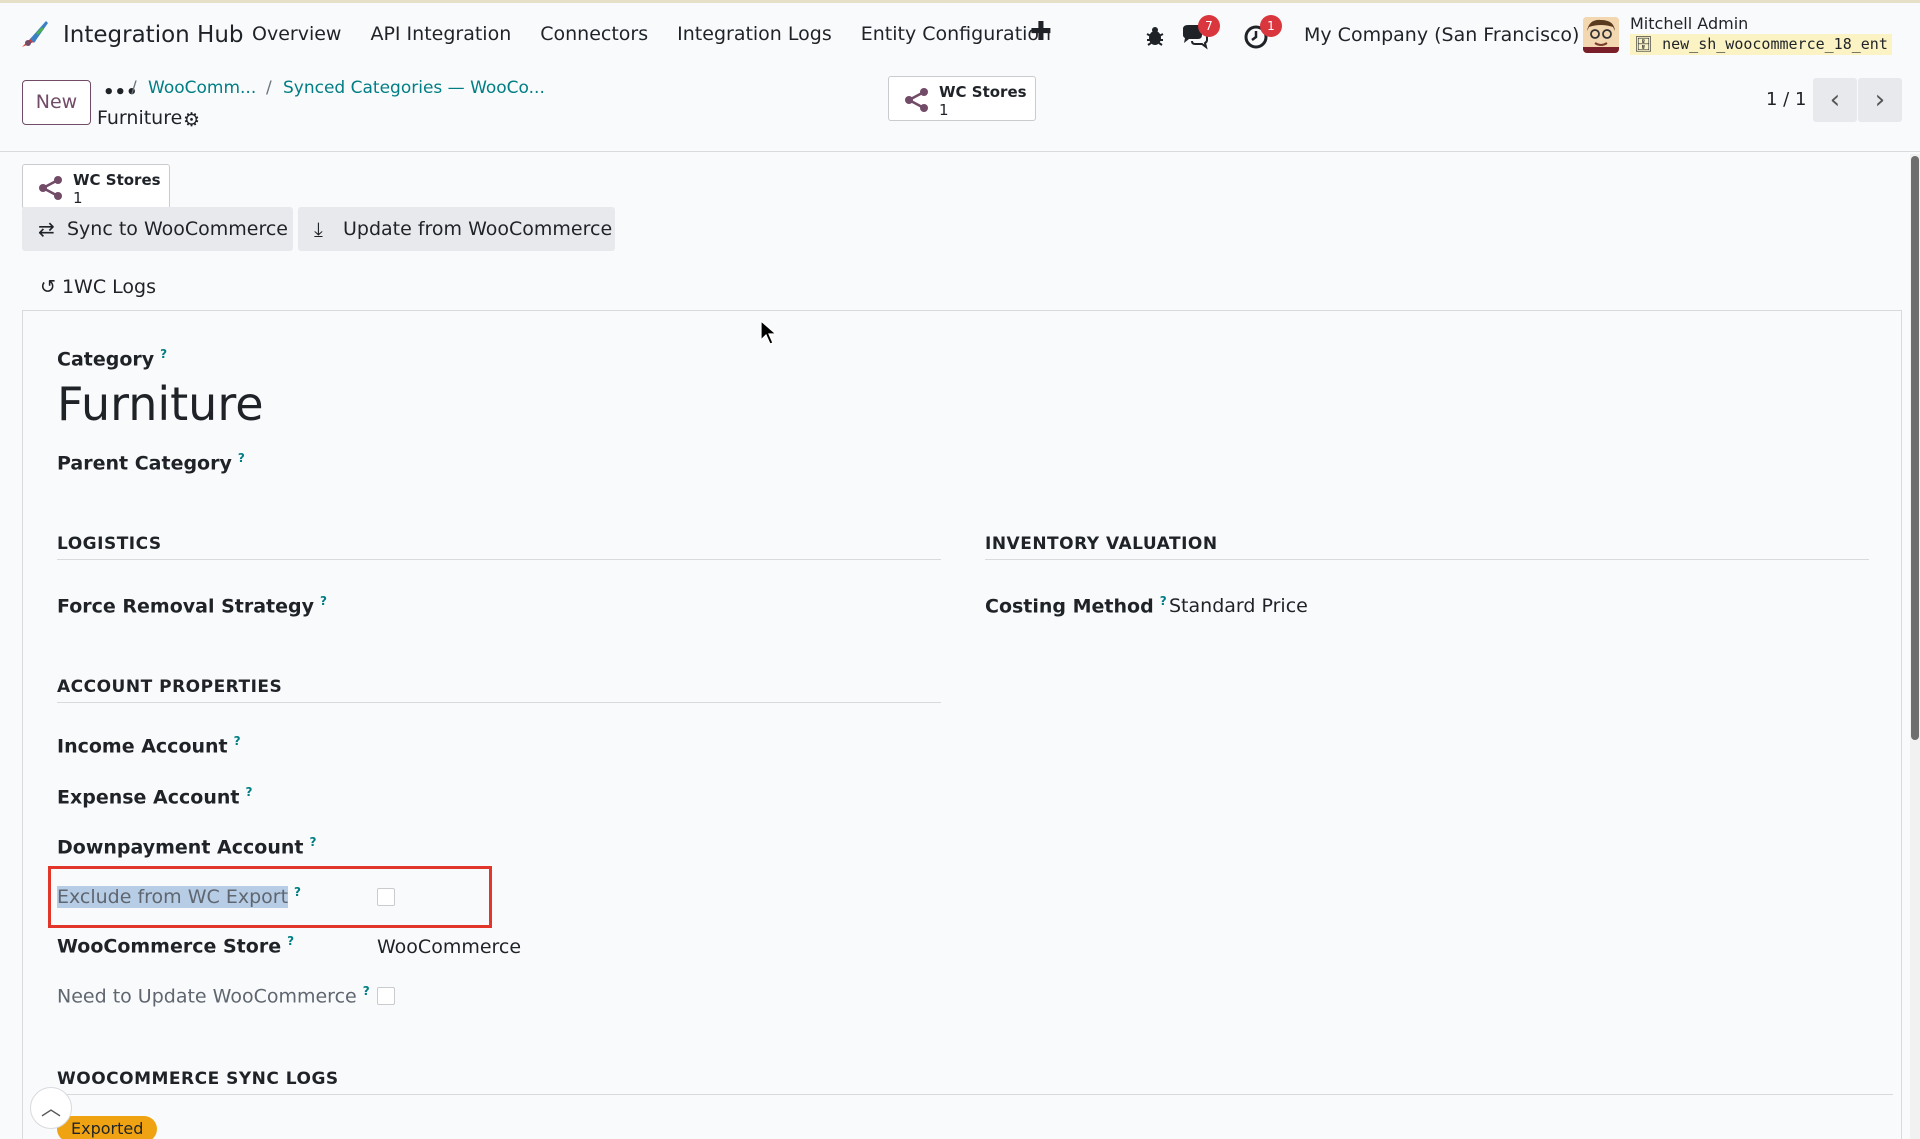 The height and width of the screenshot is (1139, 1920). Describe the element at coordinates (754, 34) in the screenshot. I see `menu-integration-logs: Integration Logs` at that location.